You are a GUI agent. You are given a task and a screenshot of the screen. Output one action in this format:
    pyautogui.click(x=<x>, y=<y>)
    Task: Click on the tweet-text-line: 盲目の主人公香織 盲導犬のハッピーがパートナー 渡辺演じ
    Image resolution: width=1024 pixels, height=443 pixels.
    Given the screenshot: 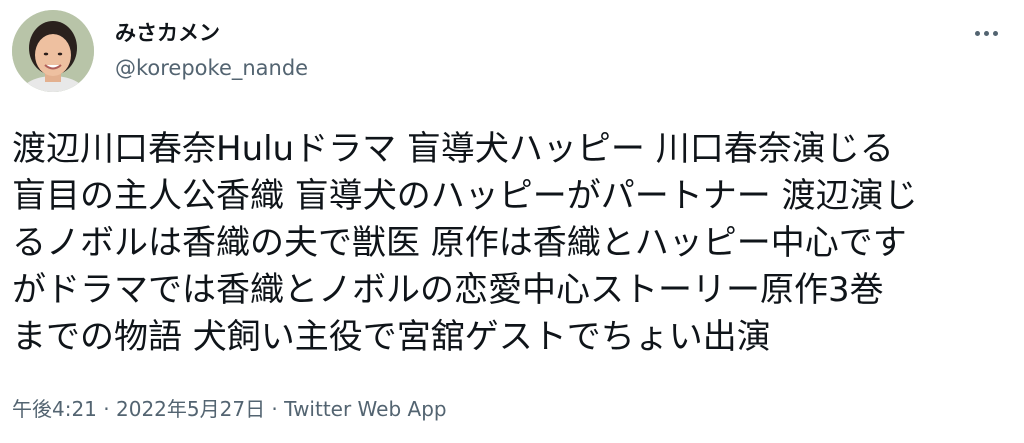 What is the action you would take?
    pyautogui.click(x=465, y=196)
    